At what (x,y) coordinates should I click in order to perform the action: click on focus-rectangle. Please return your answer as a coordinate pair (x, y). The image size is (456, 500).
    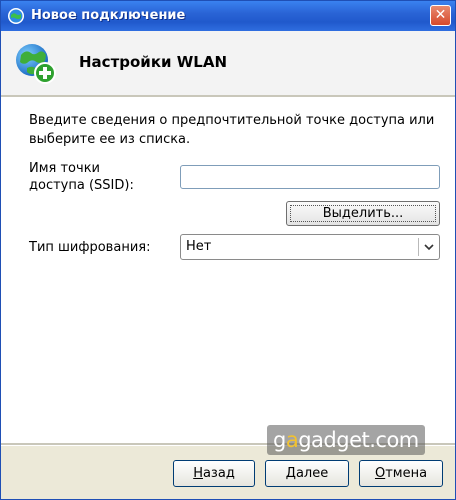
    Looking at the image, I should click on (363, 213).